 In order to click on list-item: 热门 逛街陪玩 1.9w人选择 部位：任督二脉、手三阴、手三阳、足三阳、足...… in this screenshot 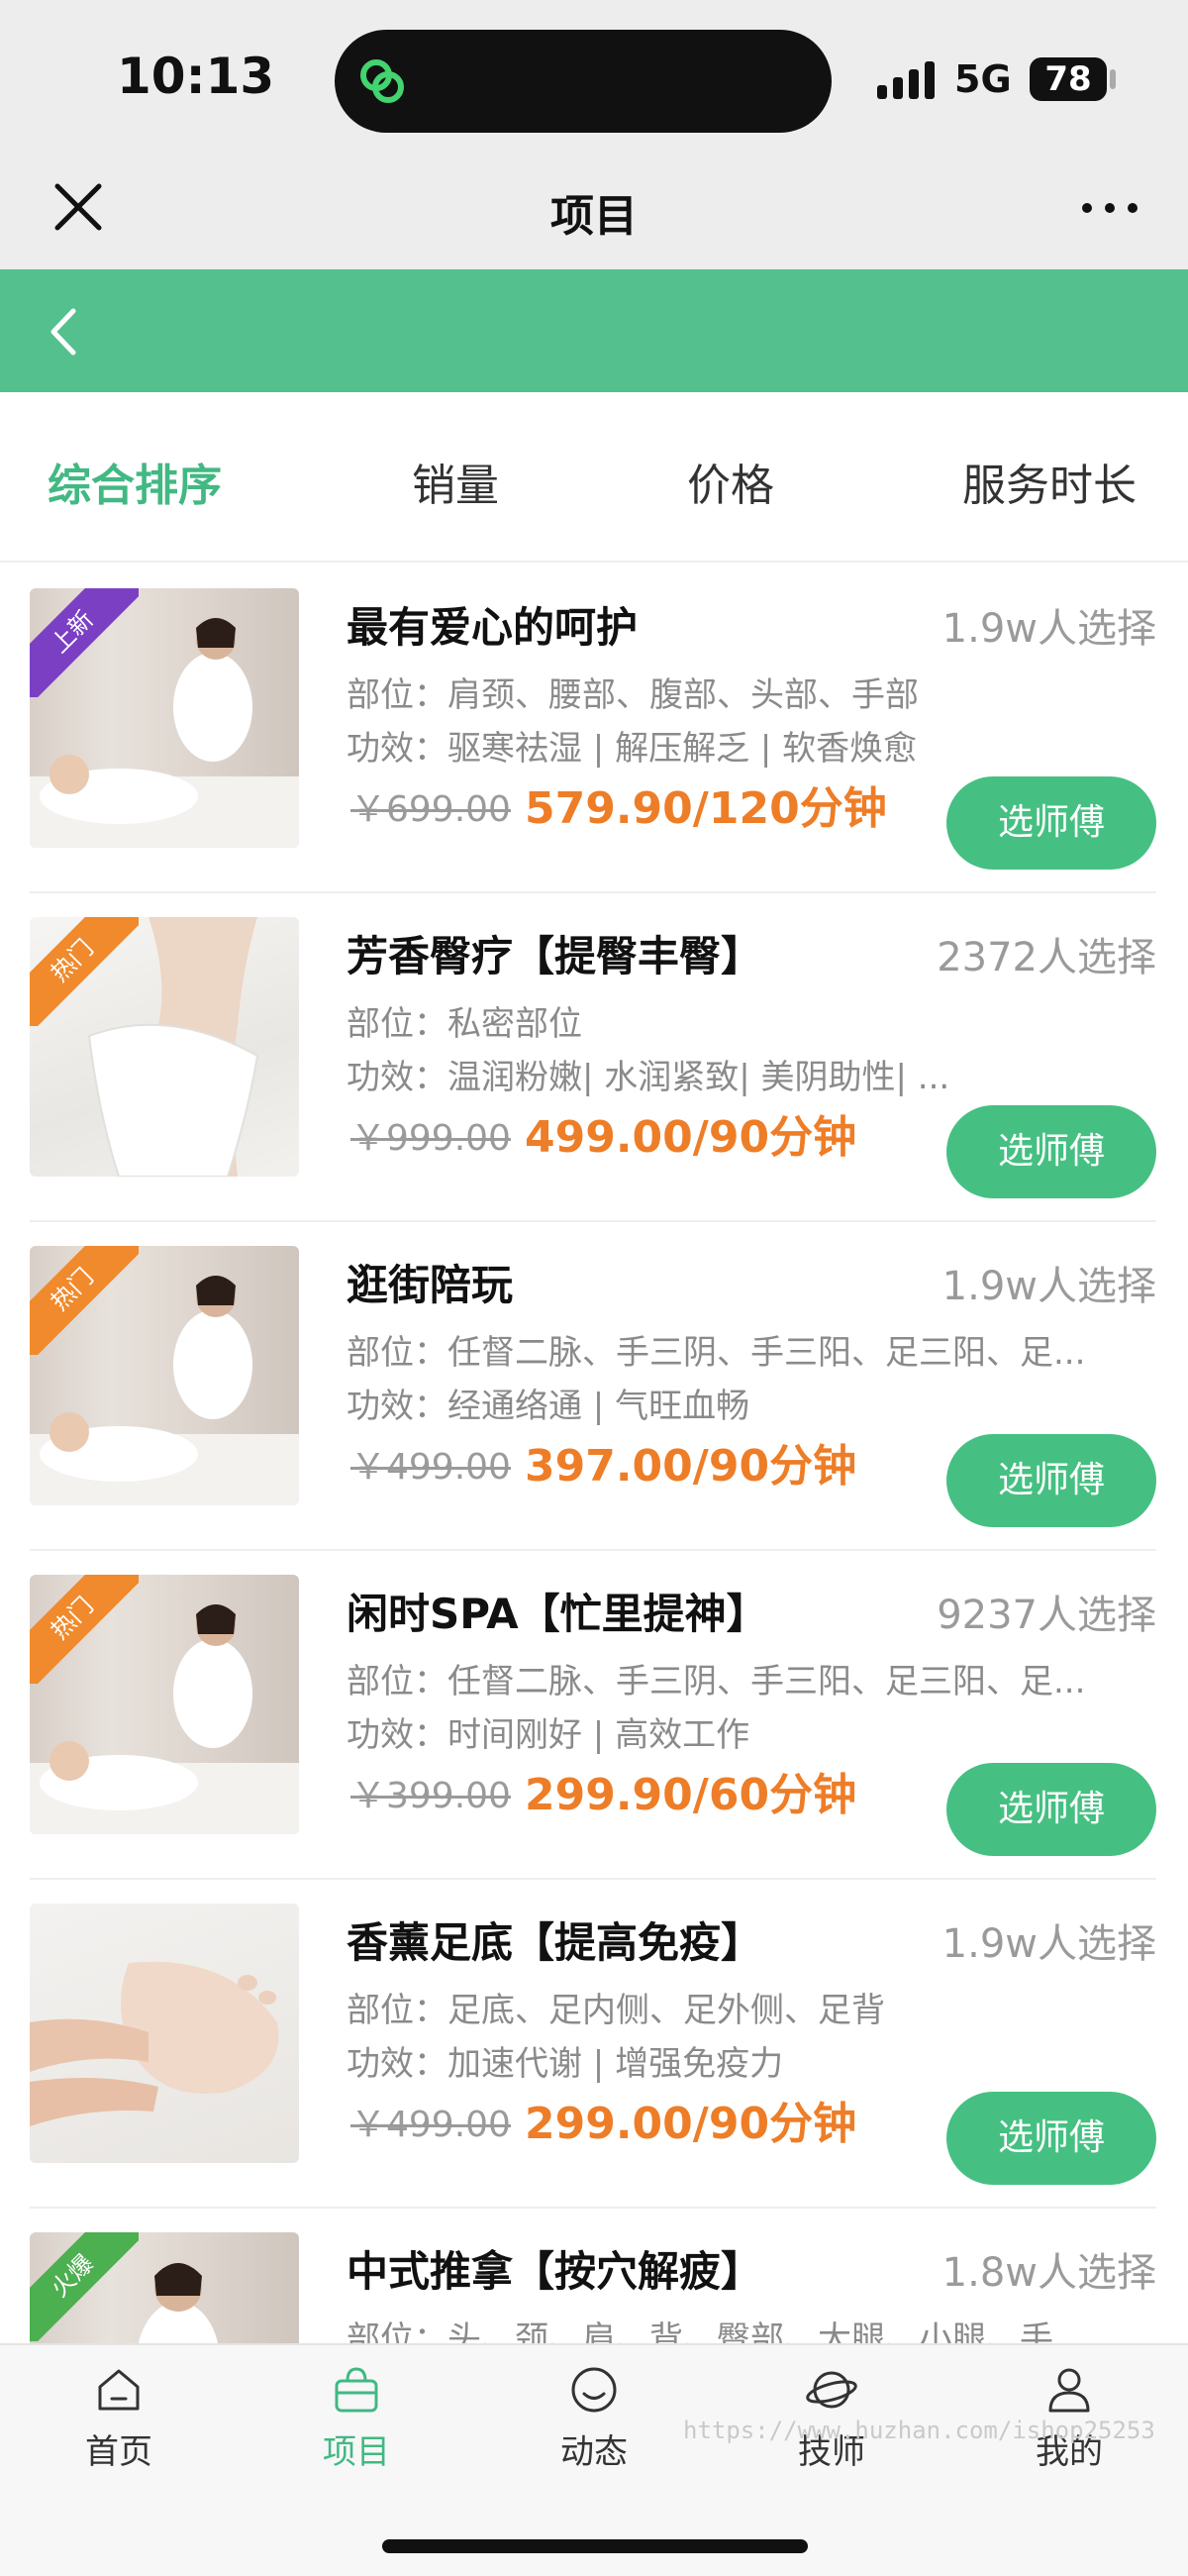, I will do `click(594, 1386)`.